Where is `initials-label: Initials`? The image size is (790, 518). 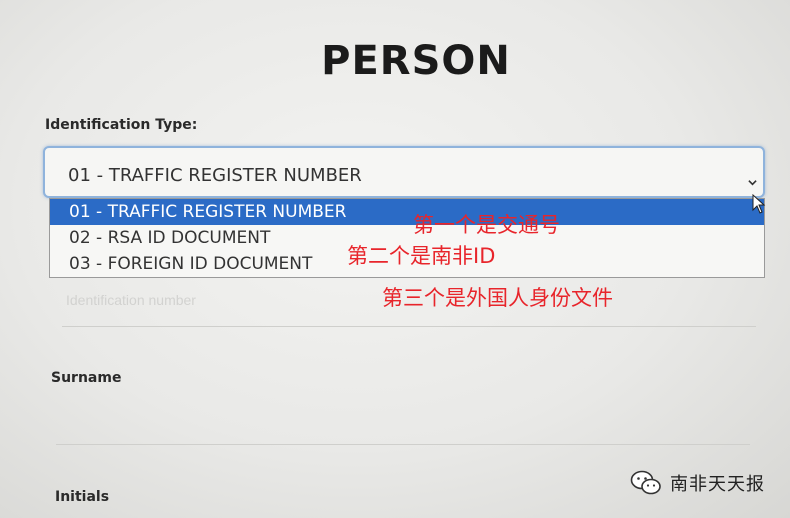
initials-label: Initials is located at coordinates (82, 497).